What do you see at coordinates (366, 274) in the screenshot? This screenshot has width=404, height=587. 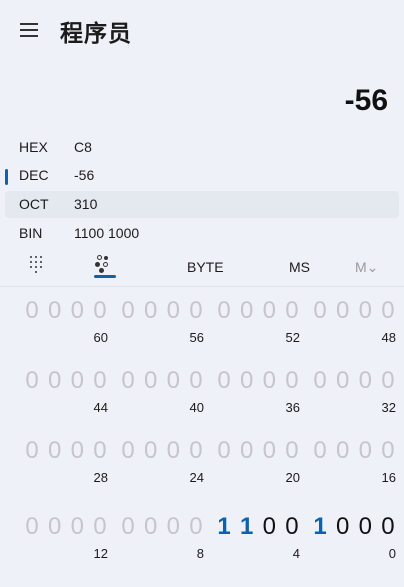 I see `memory-menu-button: M⌄` at bounding box center [366, 274].